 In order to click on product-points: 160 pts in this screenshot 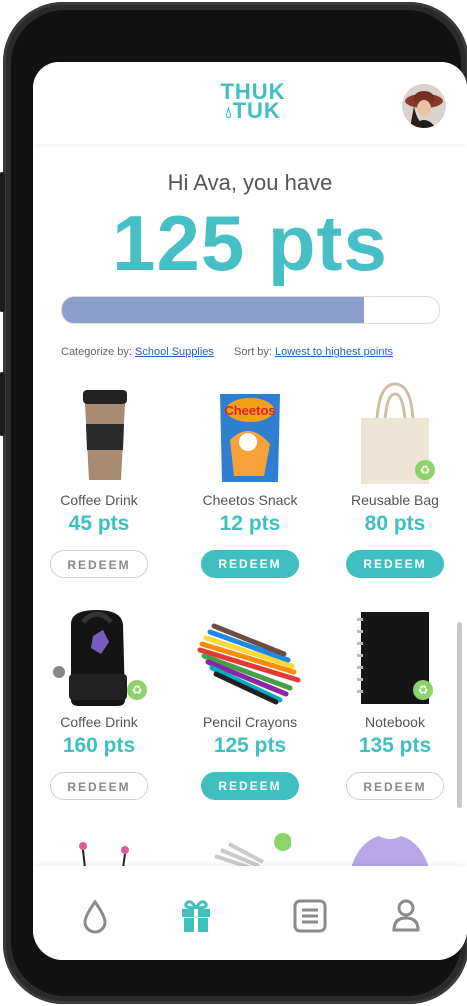, I will do `click(99, 745)`.